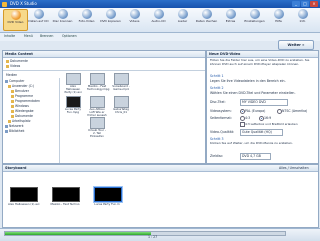 This screenshot has width=320, height=241. I want to click on tree-item: Programme, so click(22, 96).